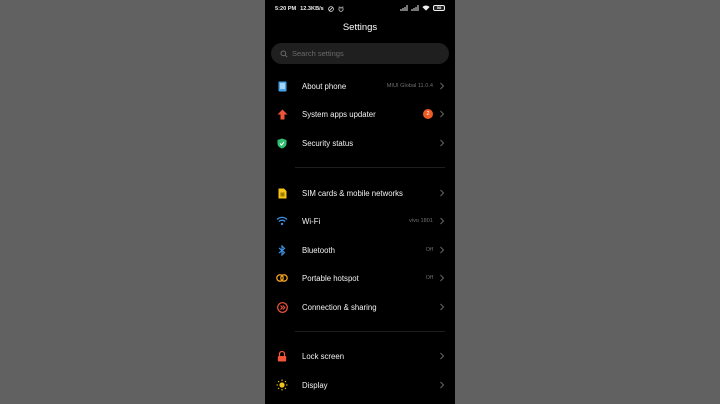 The image size is (720, 404). I want to click on wifi-status-icon, so click(426, 8).